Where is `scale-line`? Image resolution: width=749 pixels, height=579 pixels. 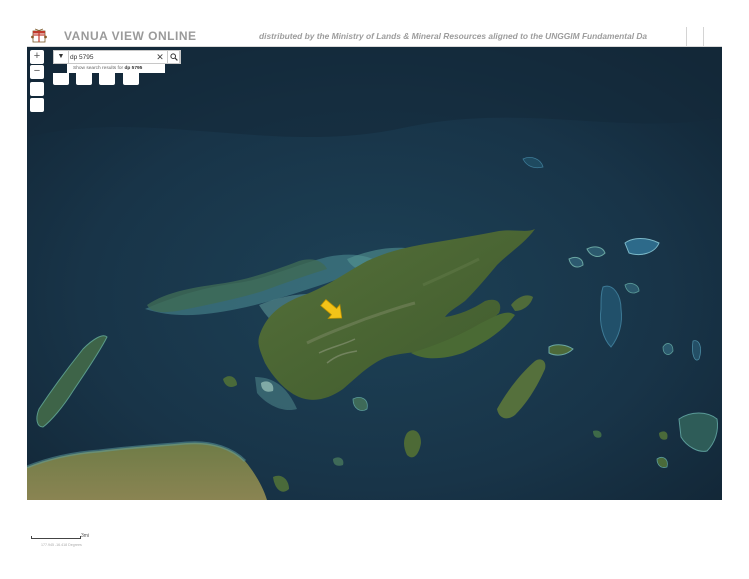
scale-line is located at coordinates (56, 537).